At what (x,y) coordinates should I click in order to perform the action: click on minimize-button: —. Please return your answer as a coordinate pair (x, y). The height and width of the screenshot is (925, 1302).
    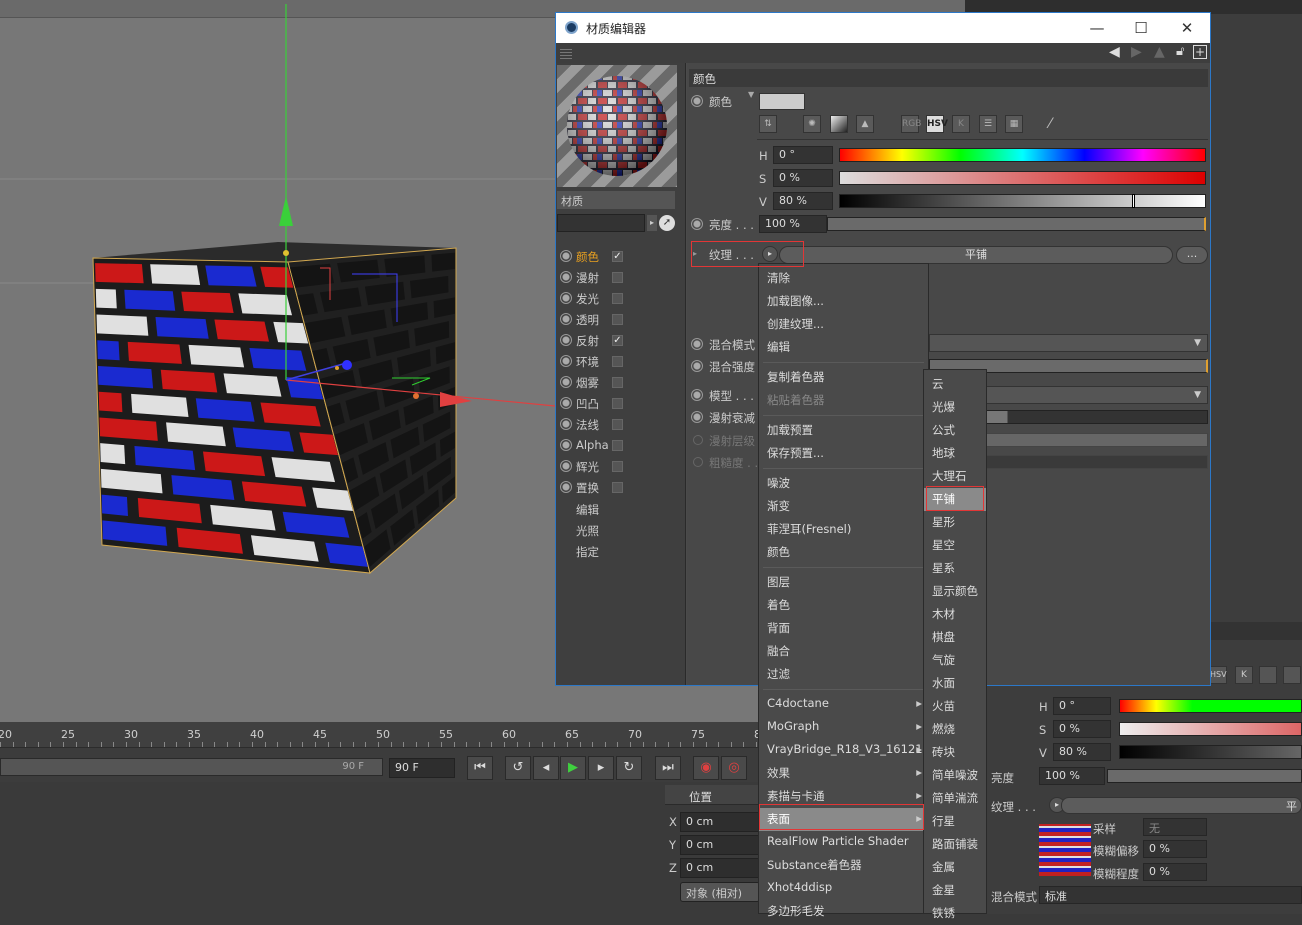
    Looking at the image, I should click on (1097, 28).